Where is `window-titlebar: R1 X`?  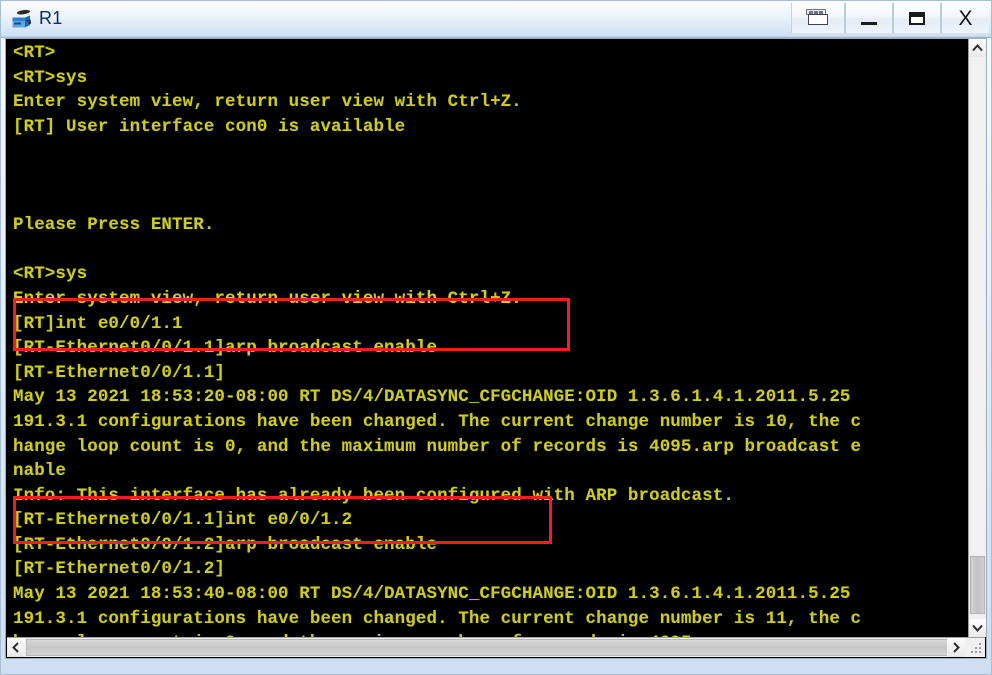 window-titlebar: R1 X is located at coordinates (496, 19).